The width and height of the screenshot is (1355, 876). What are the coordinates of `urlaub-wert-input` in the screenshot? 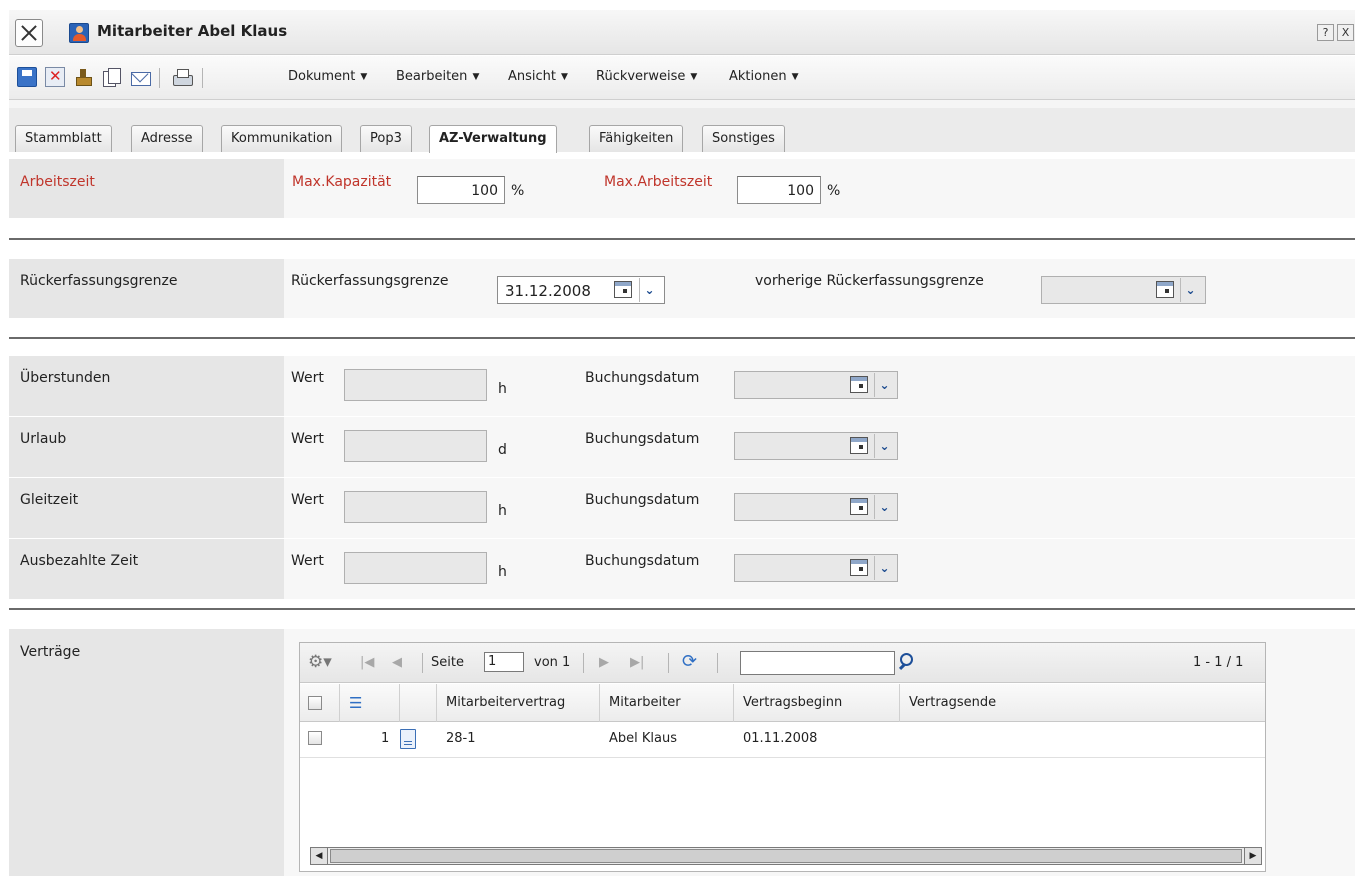 It's located at (415, 446).